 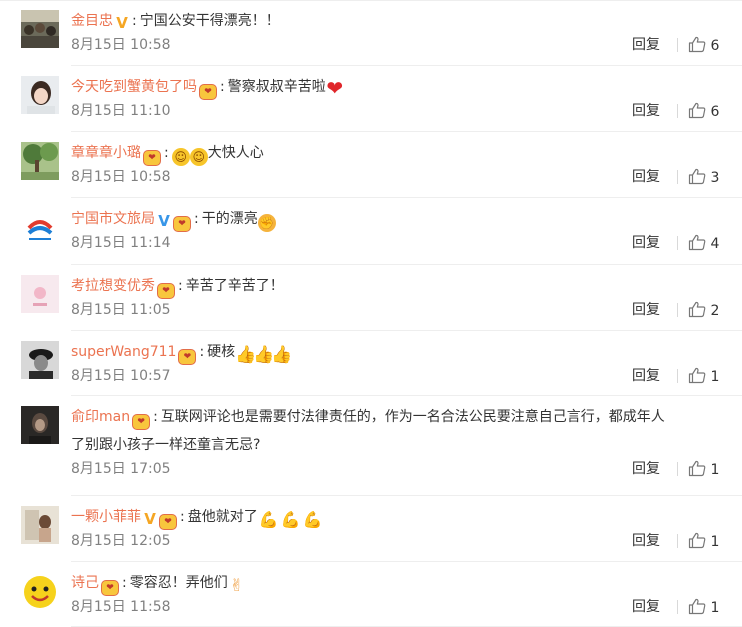 What do you see at coordinates (106, 153) in the screenshot?
I see `username-link: 章章章小璐` at bounding box center [106, 153].